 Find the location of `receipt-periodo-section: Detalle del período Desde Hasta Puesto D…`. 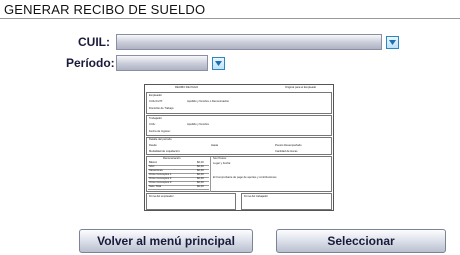

receipt-periodo-section: Detalle del período Desde Hasta Puesto D… is located at coordinates (239, 146).